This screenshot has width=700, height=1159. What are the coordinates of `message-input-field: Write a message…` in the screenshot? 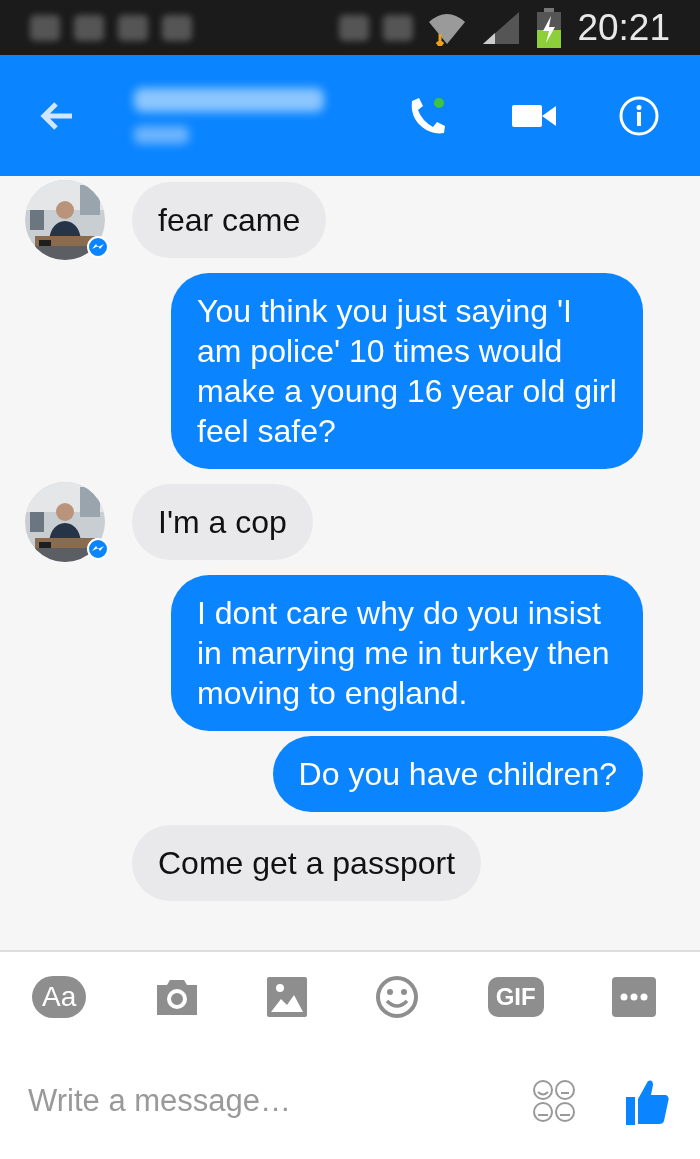 It's located at (254, 1100).